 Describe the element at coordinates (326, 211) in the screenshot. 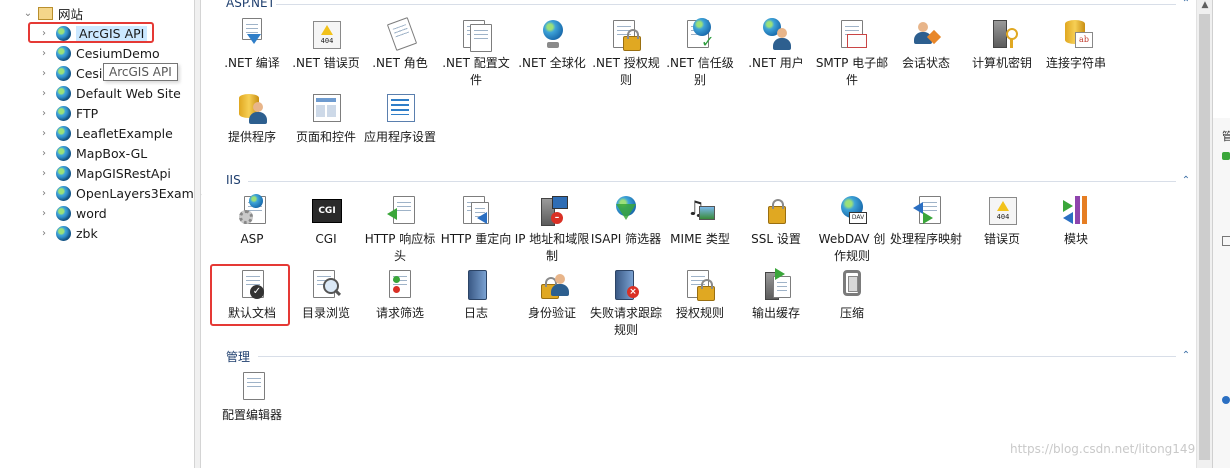

I see `cgi-icon: CGI` at that location.